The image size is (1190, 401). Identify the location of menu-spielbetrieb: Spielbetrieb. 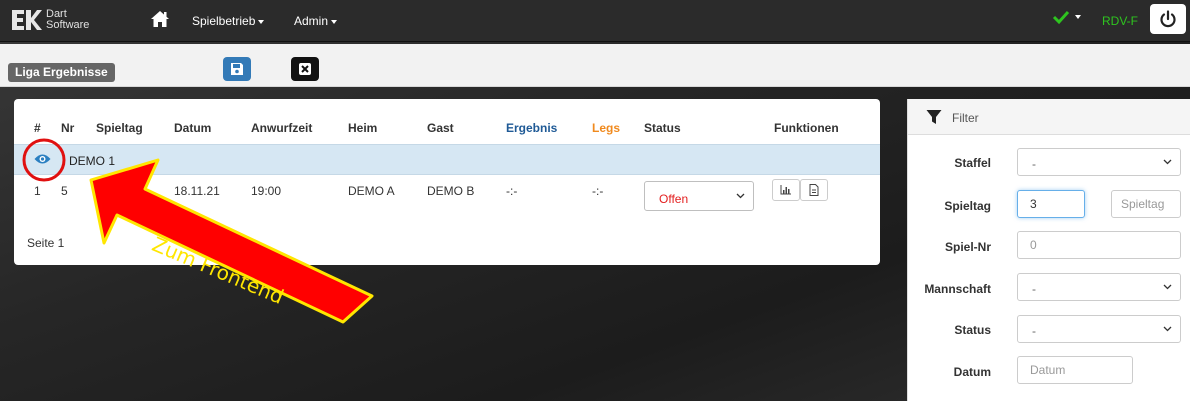
(228, 21).